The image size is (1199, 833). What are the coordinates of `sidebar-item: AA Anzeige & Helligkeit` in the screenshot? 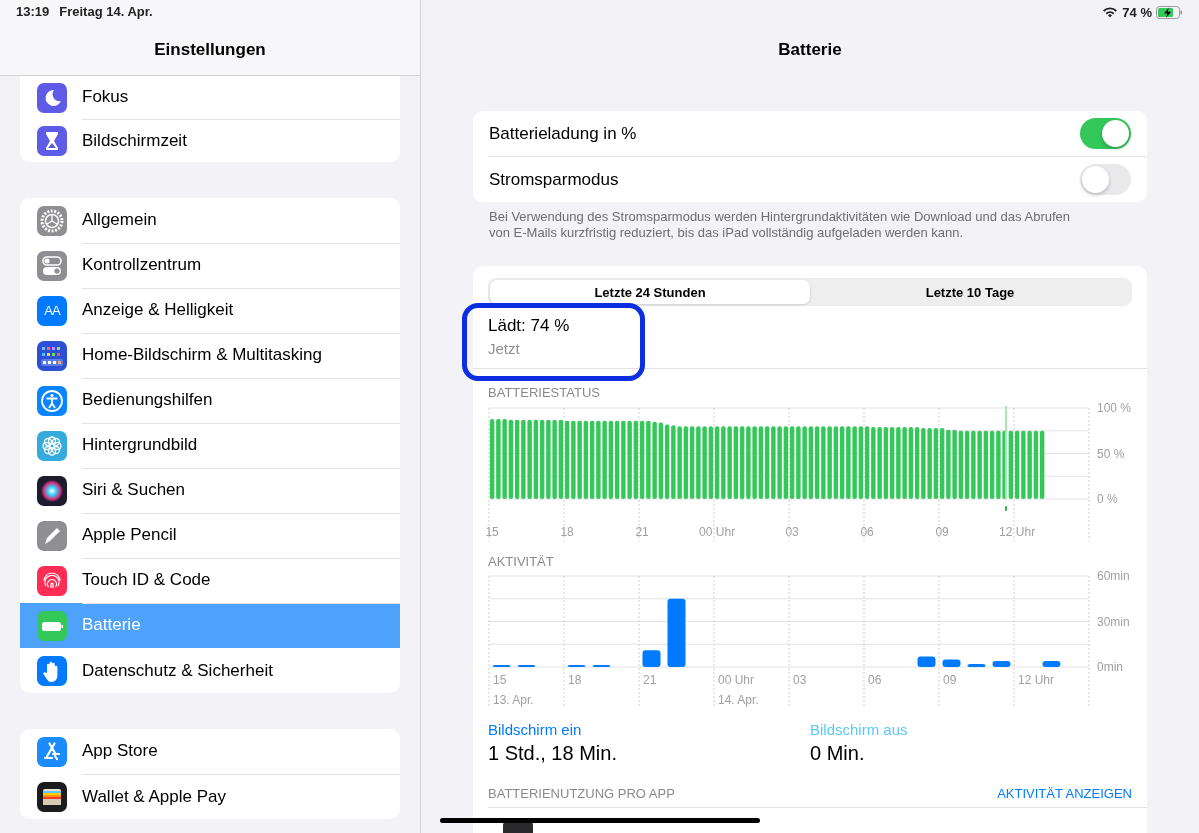 It's located at (210, 310).